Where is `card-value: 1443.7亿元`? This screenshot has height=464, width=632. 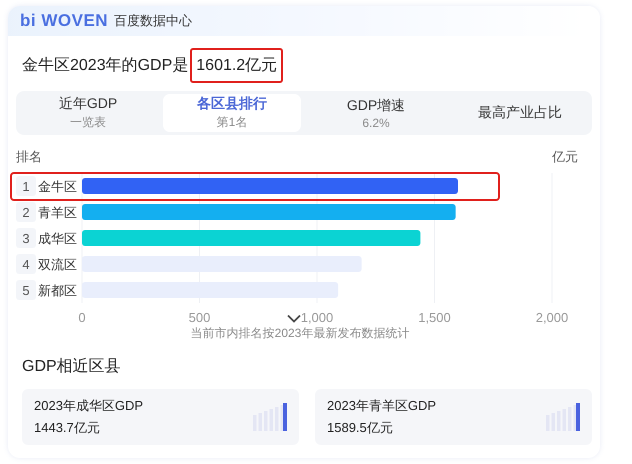 card-value: 1443.7亿元 is located at coordinates (67, 428).